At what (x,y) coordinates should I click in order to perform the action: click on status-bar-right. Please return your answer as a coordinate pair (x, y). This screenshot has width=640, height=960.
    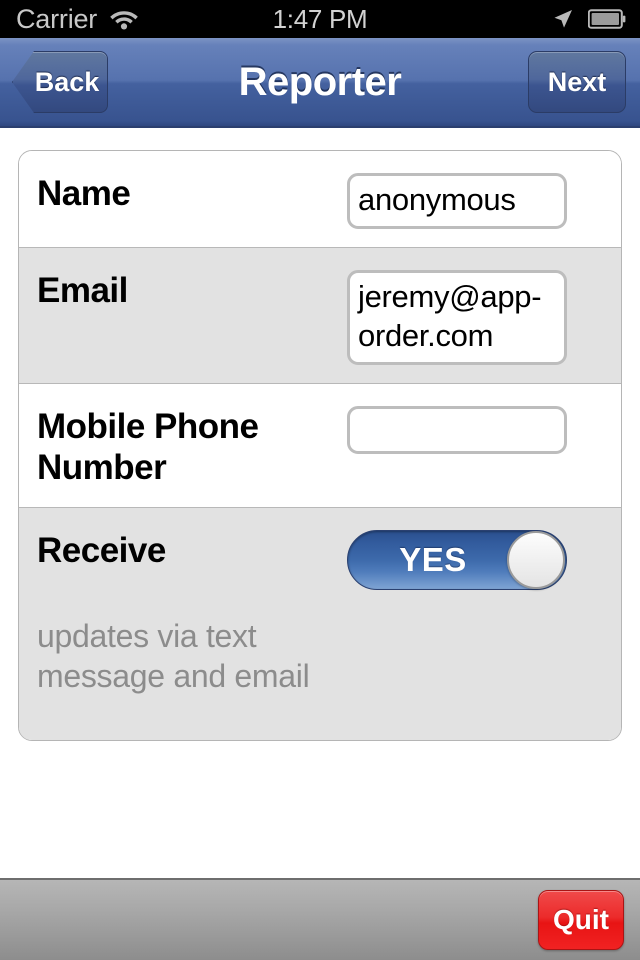
    Looking at the image, I should click on (589, 19).